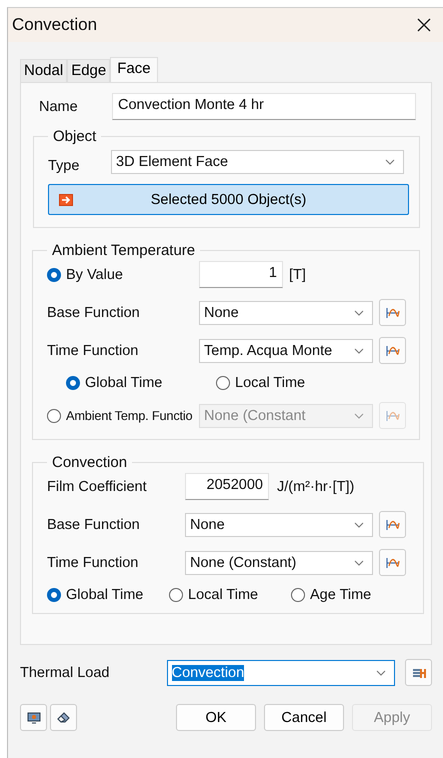 This screenshot has width=443, height=758. What do you see at coordinates (264, 106) in the screenshot?
I see `name-field: Convection Monte 4 hr` at bounding box center [264, 106].